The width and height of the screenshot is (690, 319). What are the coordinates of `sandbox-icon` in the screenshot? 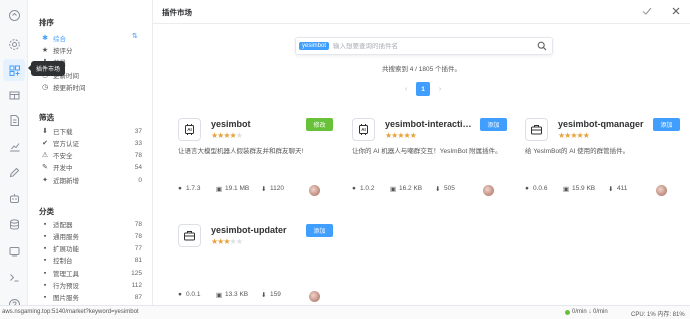 It's located at (14, 251).